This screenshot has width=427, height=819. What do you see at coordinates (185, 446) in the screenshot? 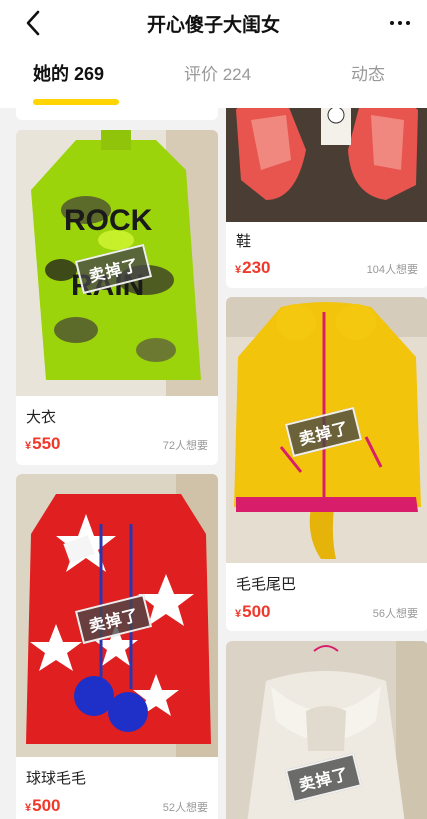
I see `want-count: 72人想要` at bounding box center [185, 446].